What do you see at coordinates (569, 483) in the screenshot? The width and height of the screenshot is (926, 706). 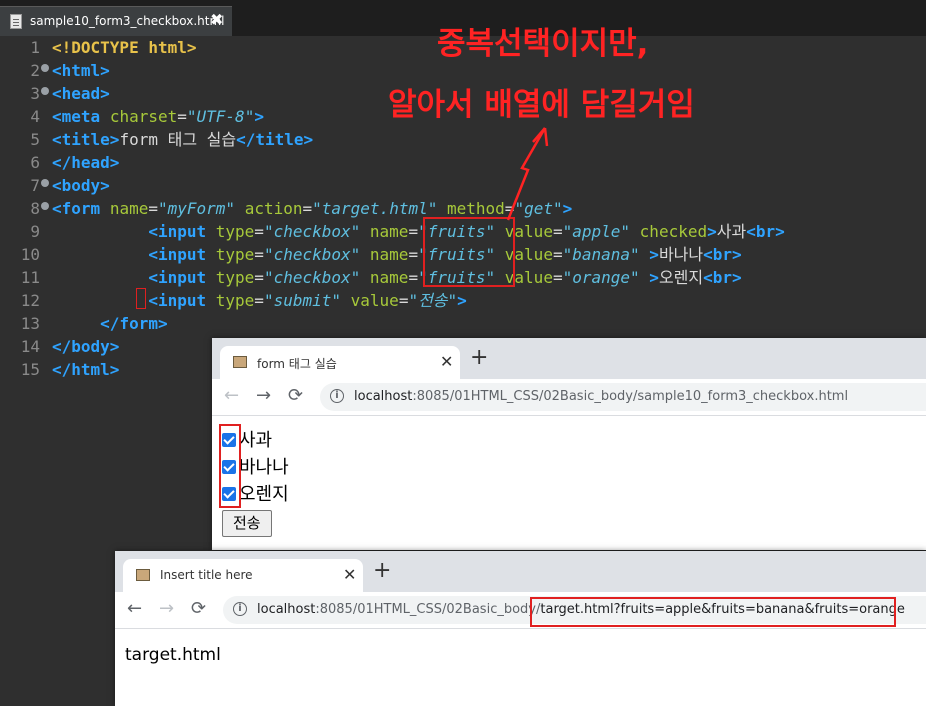 I see `page-content: 사과 바나나 오렌지 전송` at bounding box center [569, 483].